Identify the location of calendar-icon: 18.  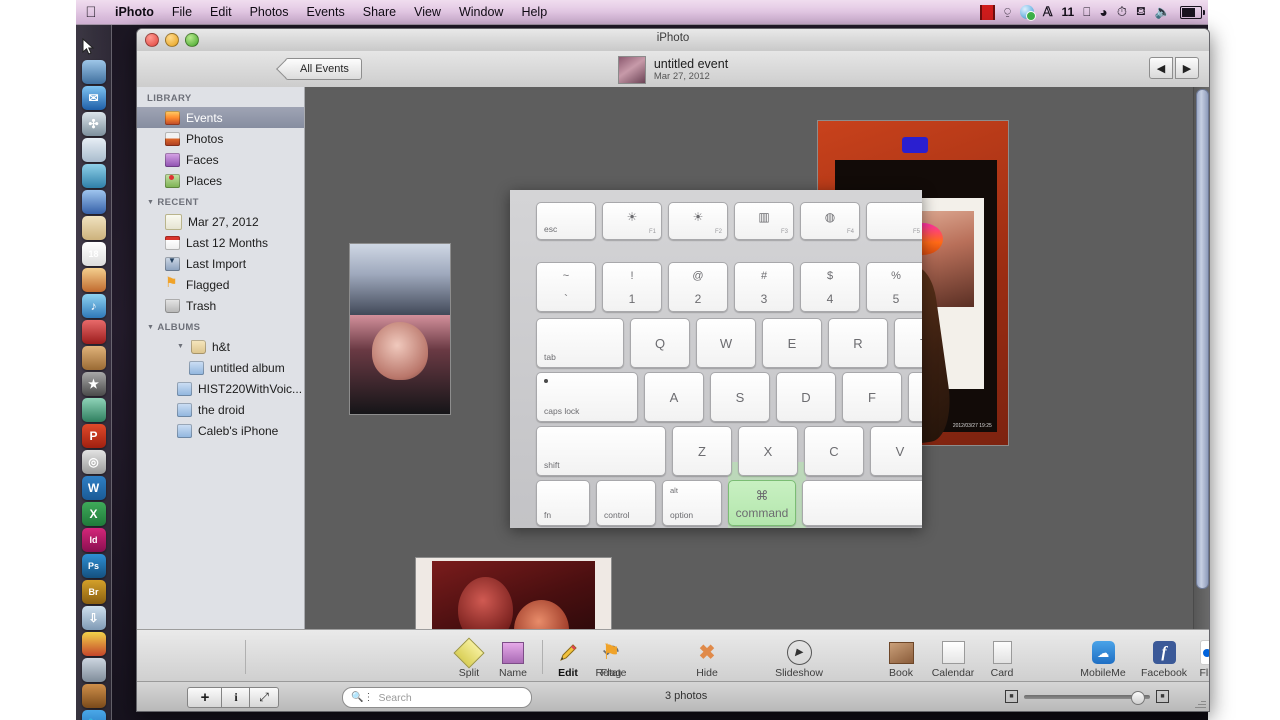
(93, 254).